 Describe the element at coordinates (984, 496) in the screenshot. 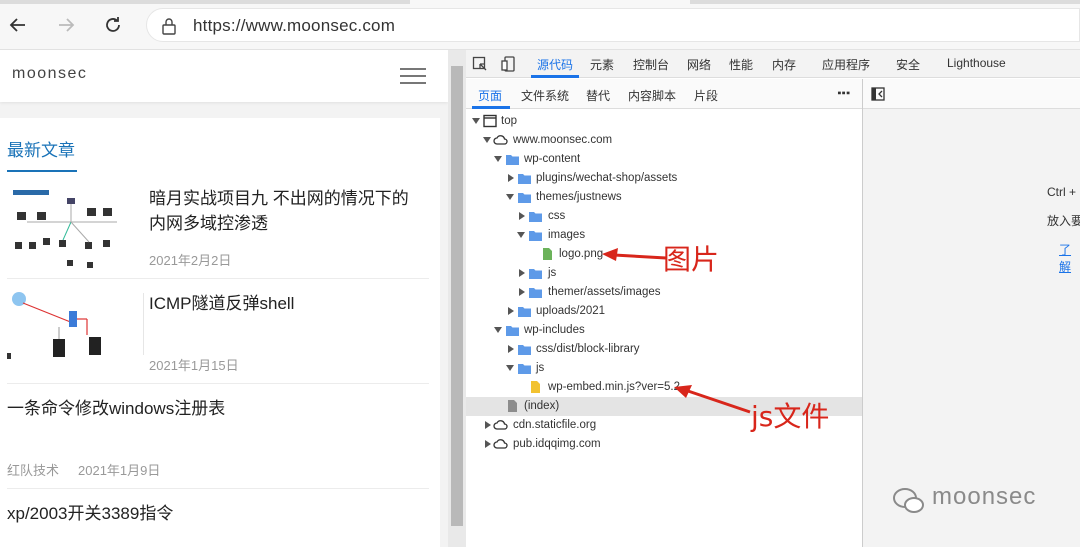

I see `watermark-text: moonsec` at that location.